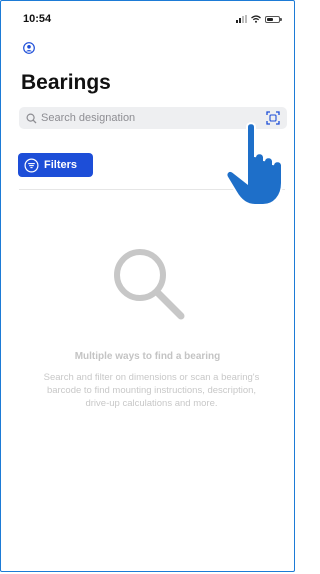 This screenshot has width=320, height=574. I want to click on battery-icon, so click(273, 19).